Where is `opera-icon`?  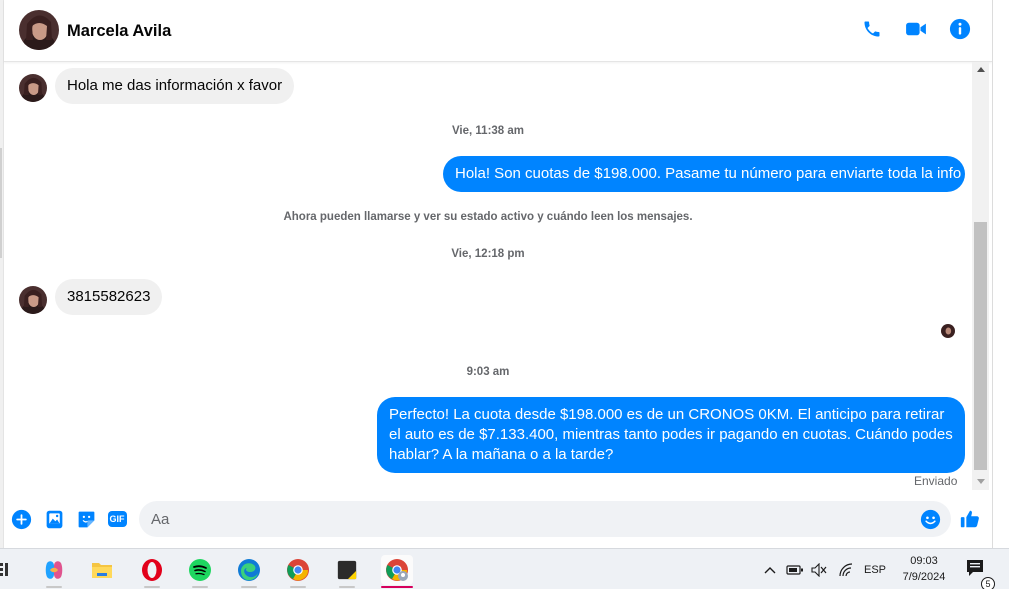
opera-icon is located at coordinates (152, 570).